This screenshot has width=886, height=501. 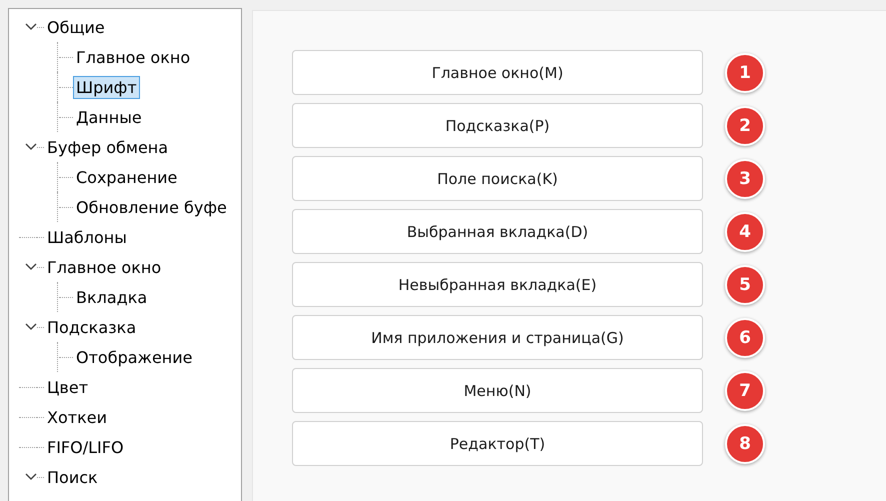 What do you see at coordinates (111, 297) in the screenshot?
I see `tree-item: Вкладка` at bounding box center [111, 297].